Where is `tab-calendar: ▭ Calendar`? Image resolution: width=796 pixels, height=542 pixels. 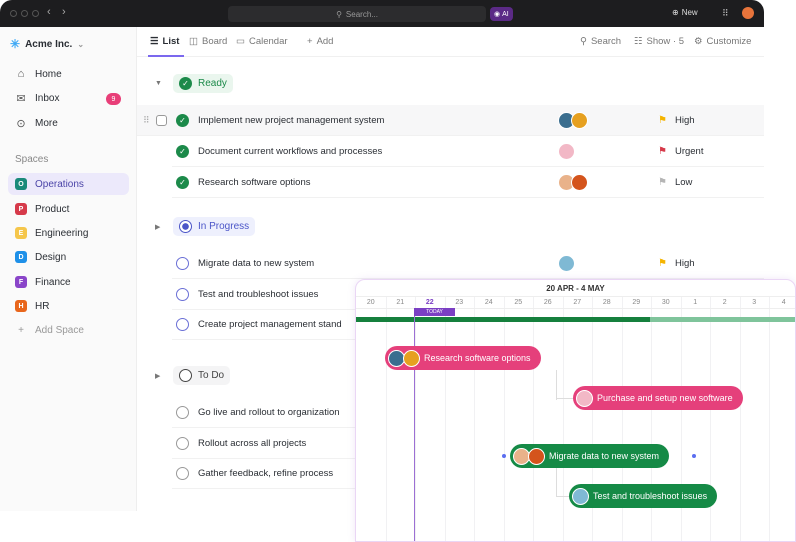
tab-calendar: ▭ Calendar is located at coordinates (262, 41).